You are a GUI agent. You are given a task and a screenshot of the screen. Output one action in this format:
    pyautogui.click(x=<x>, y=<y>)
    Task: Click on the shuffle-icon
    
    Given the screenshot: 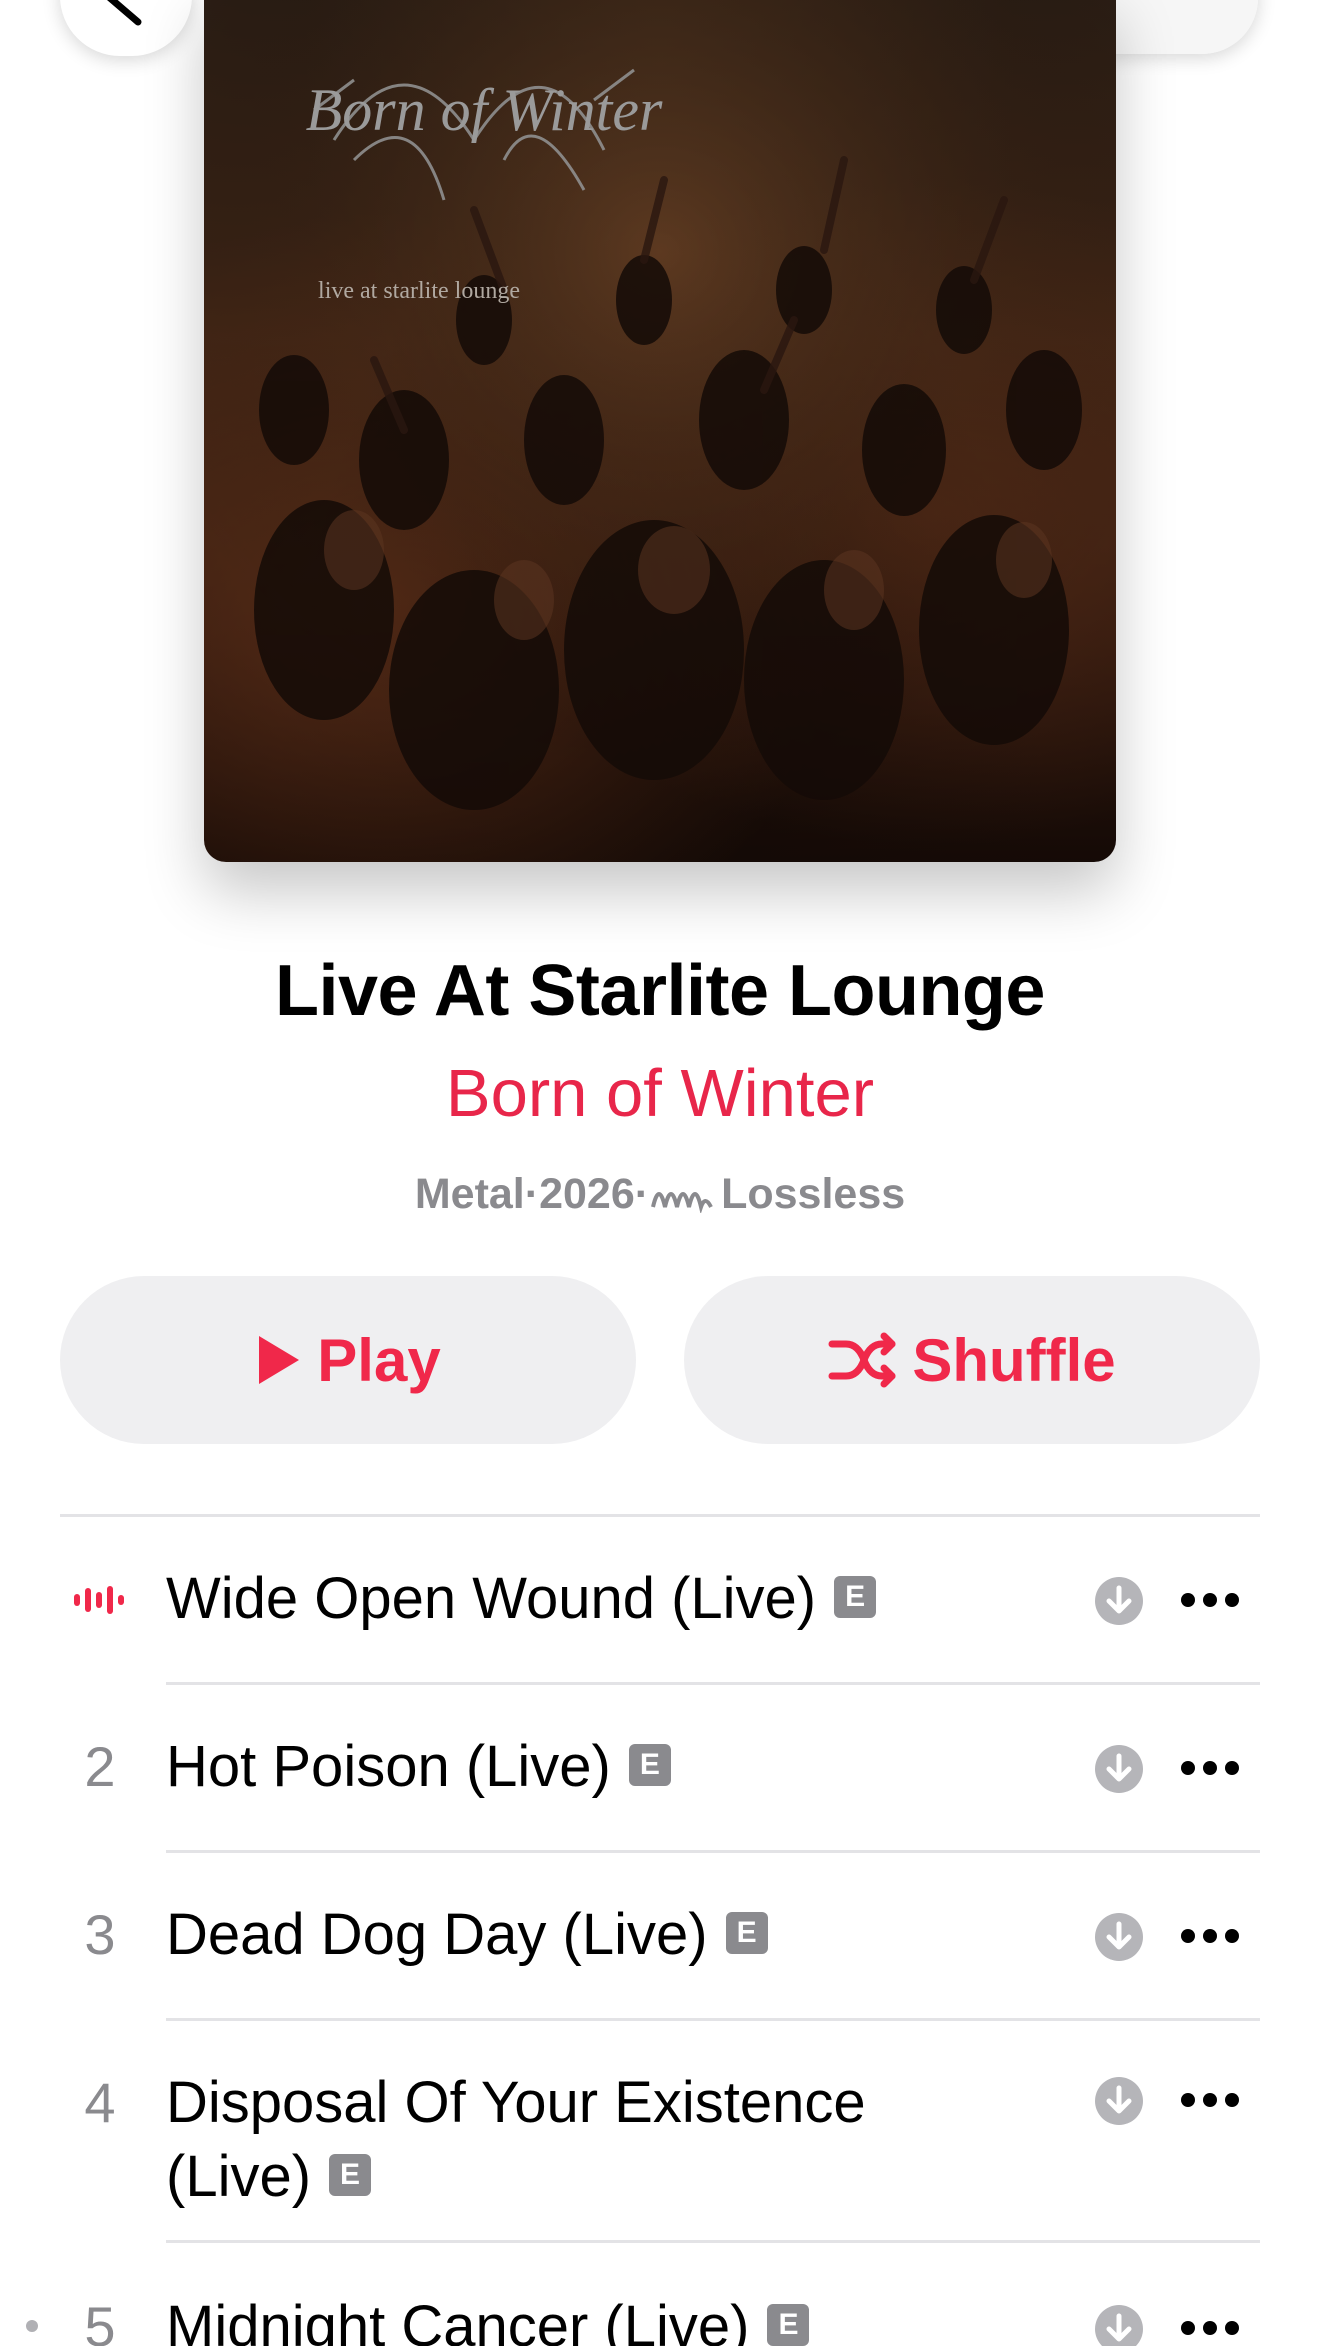 What is the action you would take?
    pyautogui.click(x=862, y=1360)
    